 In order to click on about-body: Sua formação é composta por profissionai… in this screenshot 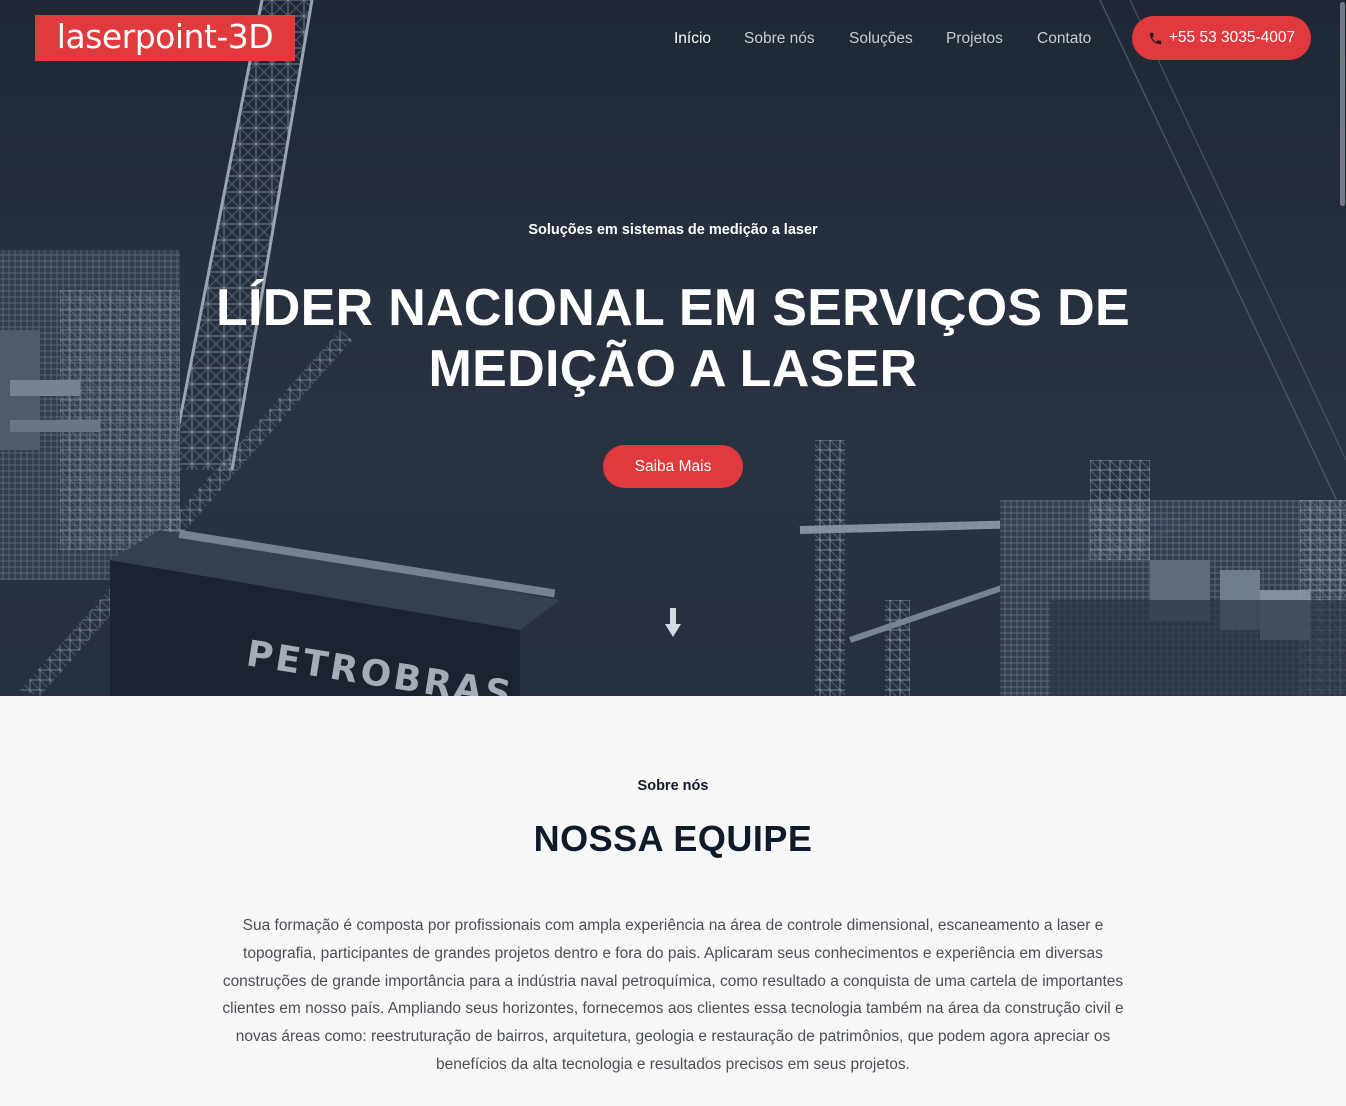, I will do `click(673, 995)`.